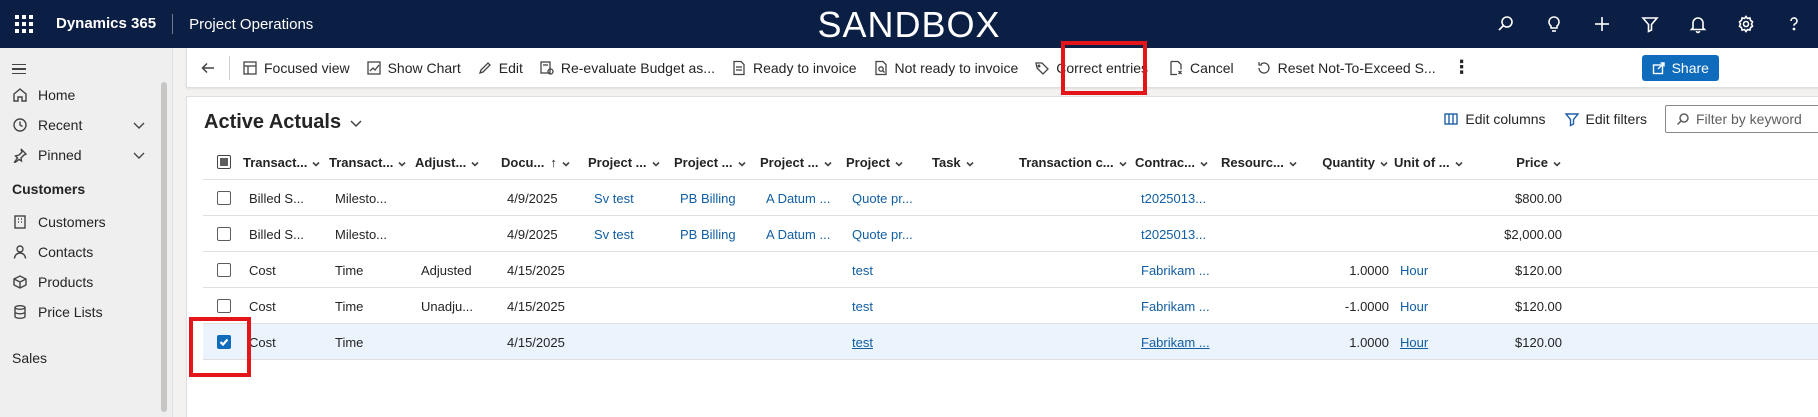  What do you see at coordinates (1521, 162) in the screenshot?
I see `column-header: Price` at bounding box center [1521, 162].